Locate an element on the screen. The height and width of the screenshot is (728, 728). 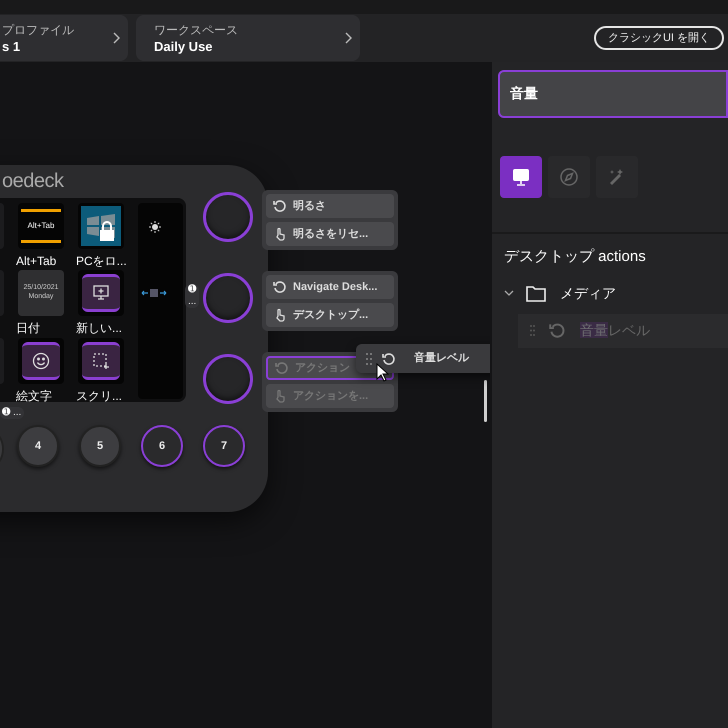
key-text: Alt+Tab is located at coordinates (41, 226).